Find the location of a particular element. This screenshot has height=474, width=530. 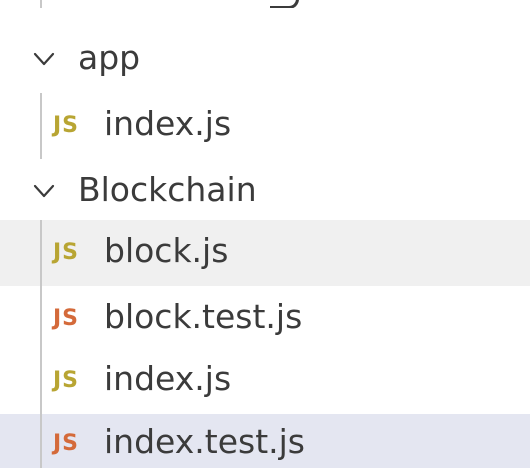

folder-label: app is located at coordinates (109, 57).